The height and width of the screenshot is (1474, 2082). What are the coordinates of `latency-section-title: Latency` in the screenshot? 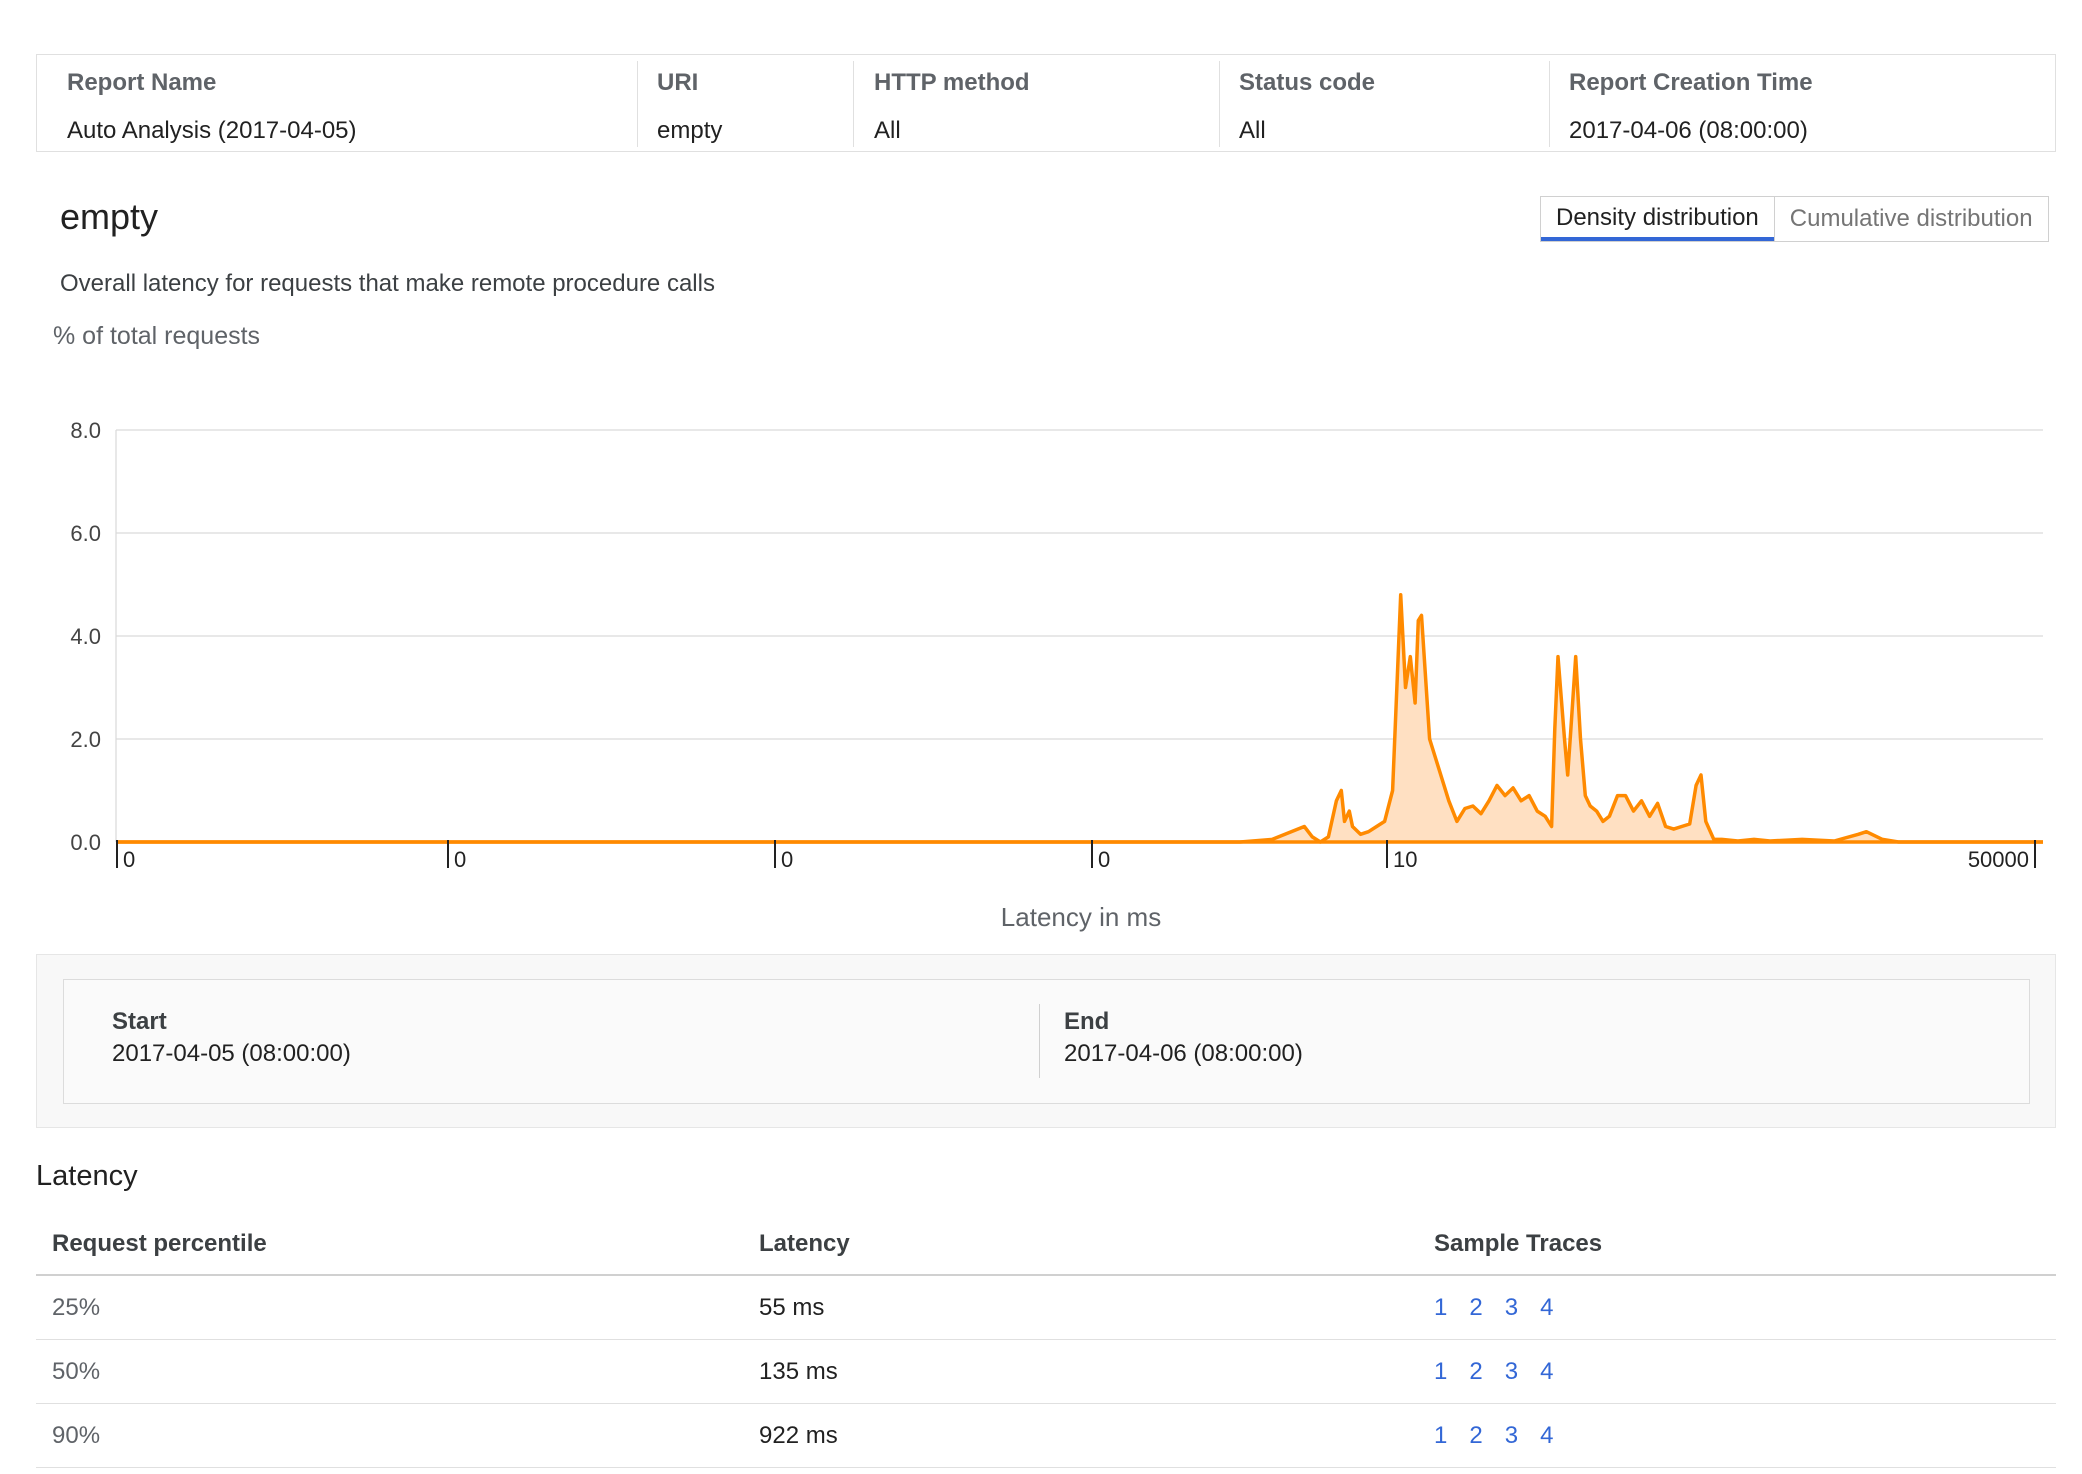 It's located at (87, 1176).